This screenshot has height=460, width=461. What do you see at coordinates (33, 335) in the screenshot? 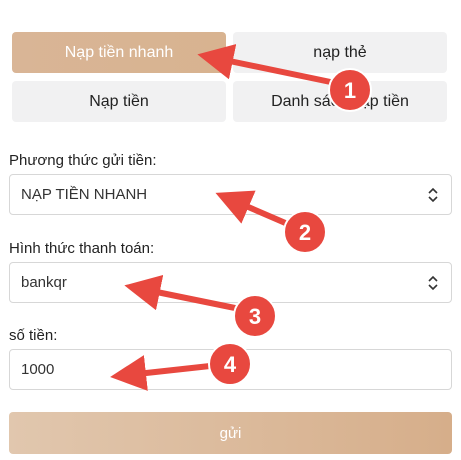
I see `amount-label: số tiền:` at bounding box center [33, 335].